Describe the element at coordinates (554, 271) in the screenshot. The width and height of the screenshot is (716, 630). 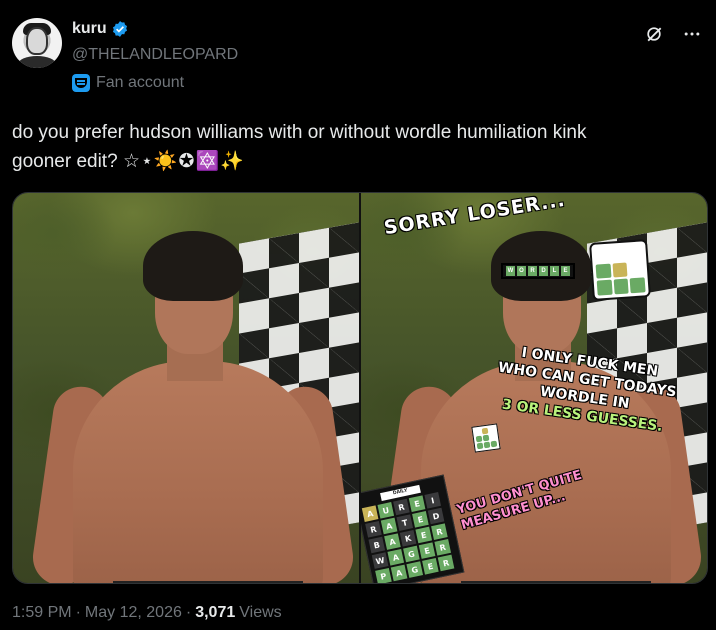
I see `wordle-bar-letter: L` at that location.